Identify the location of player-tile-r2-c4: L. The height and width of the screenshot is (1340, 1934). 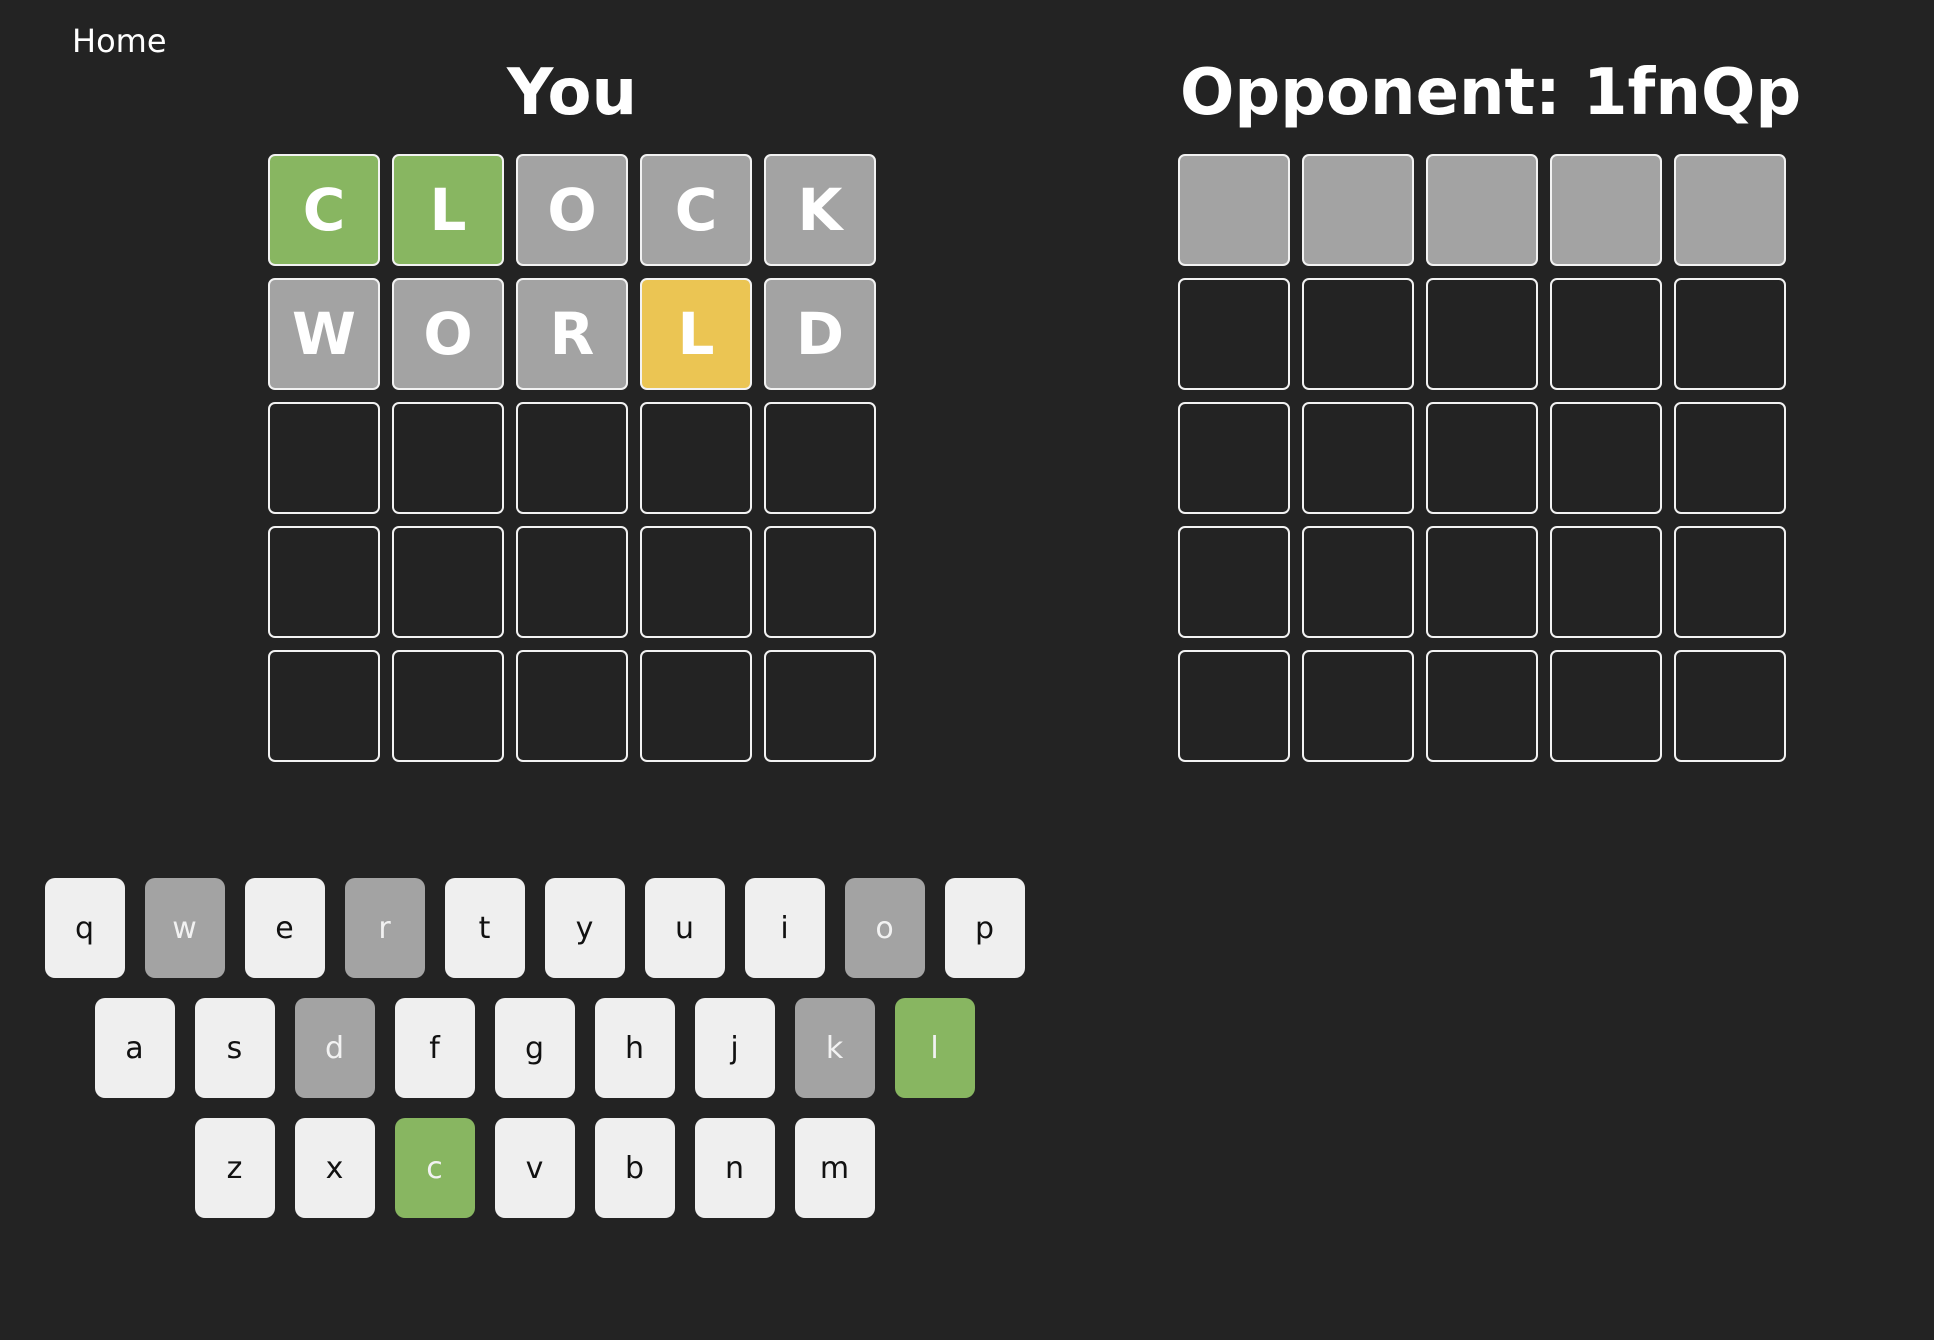
(696, 334).